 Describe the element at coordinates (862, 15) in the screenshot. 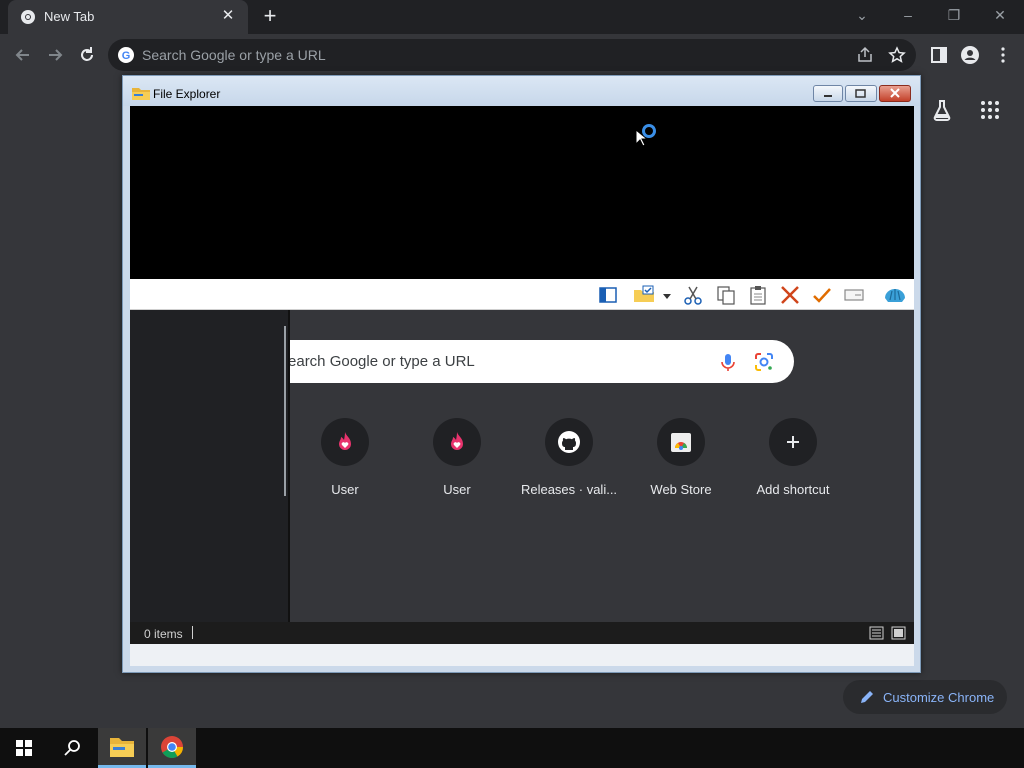

I see `tab-search-chevron-icon: ⌄` at that location.